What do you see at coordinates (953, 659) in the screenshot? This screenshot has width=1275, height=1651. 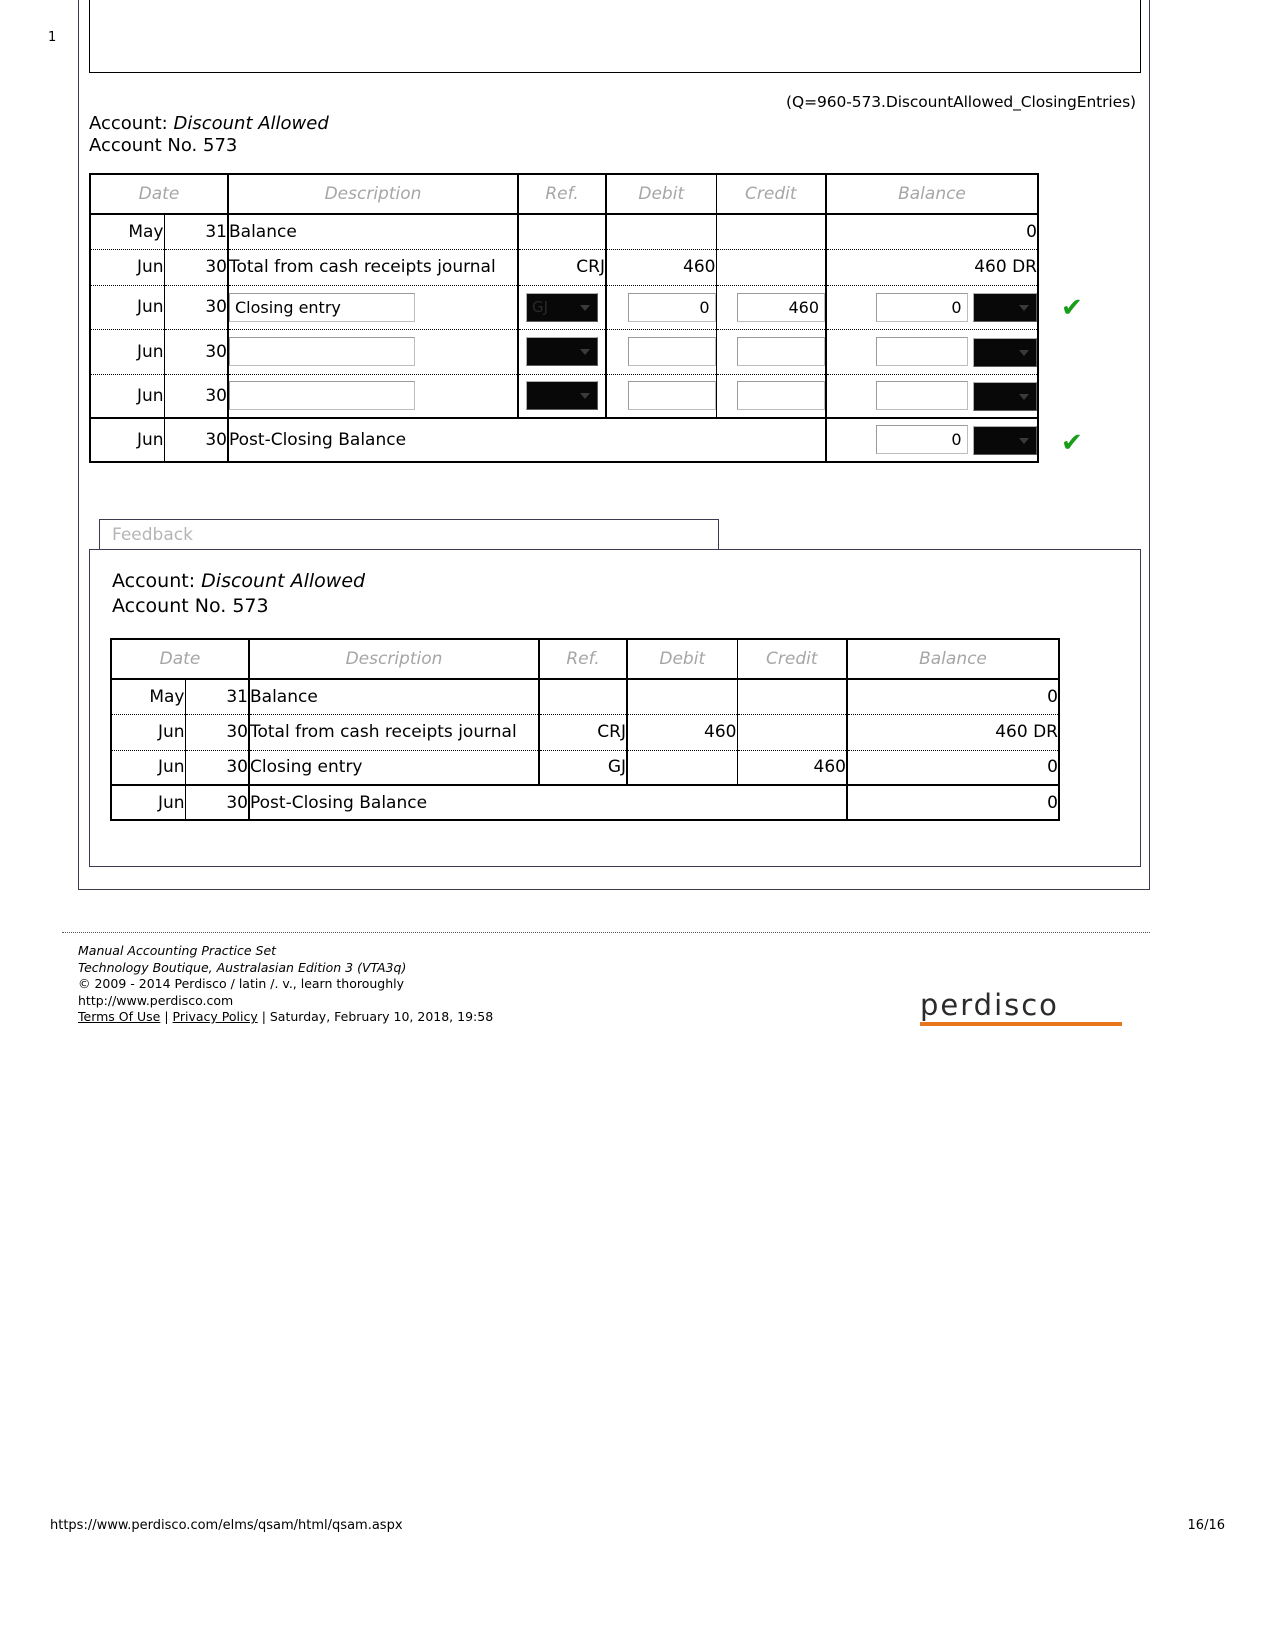 I see `col-header-balance: Balance` at bounding box center [953, 659].